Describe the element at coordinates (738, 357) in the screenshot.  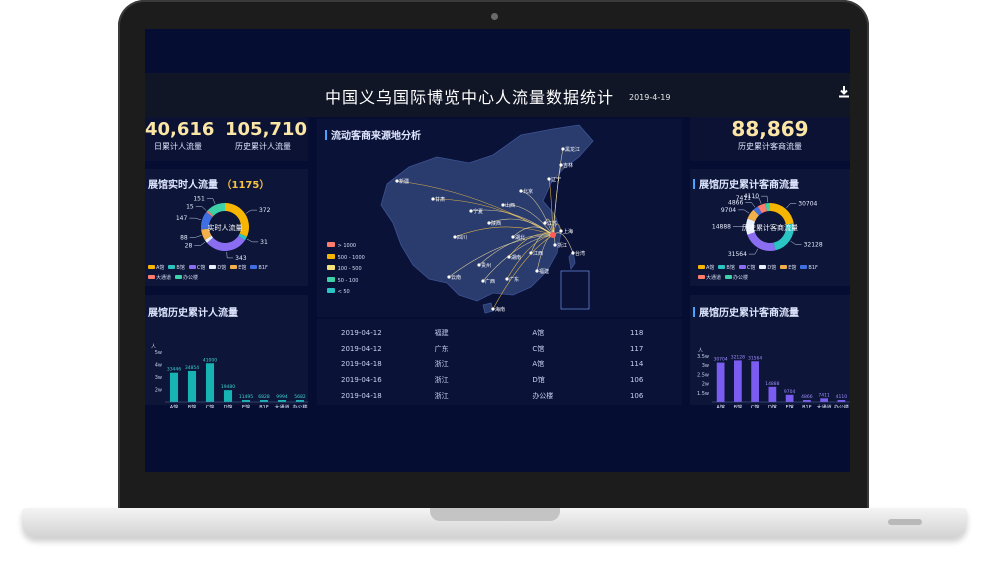
I see `bar-value-label: 32128` at that location.